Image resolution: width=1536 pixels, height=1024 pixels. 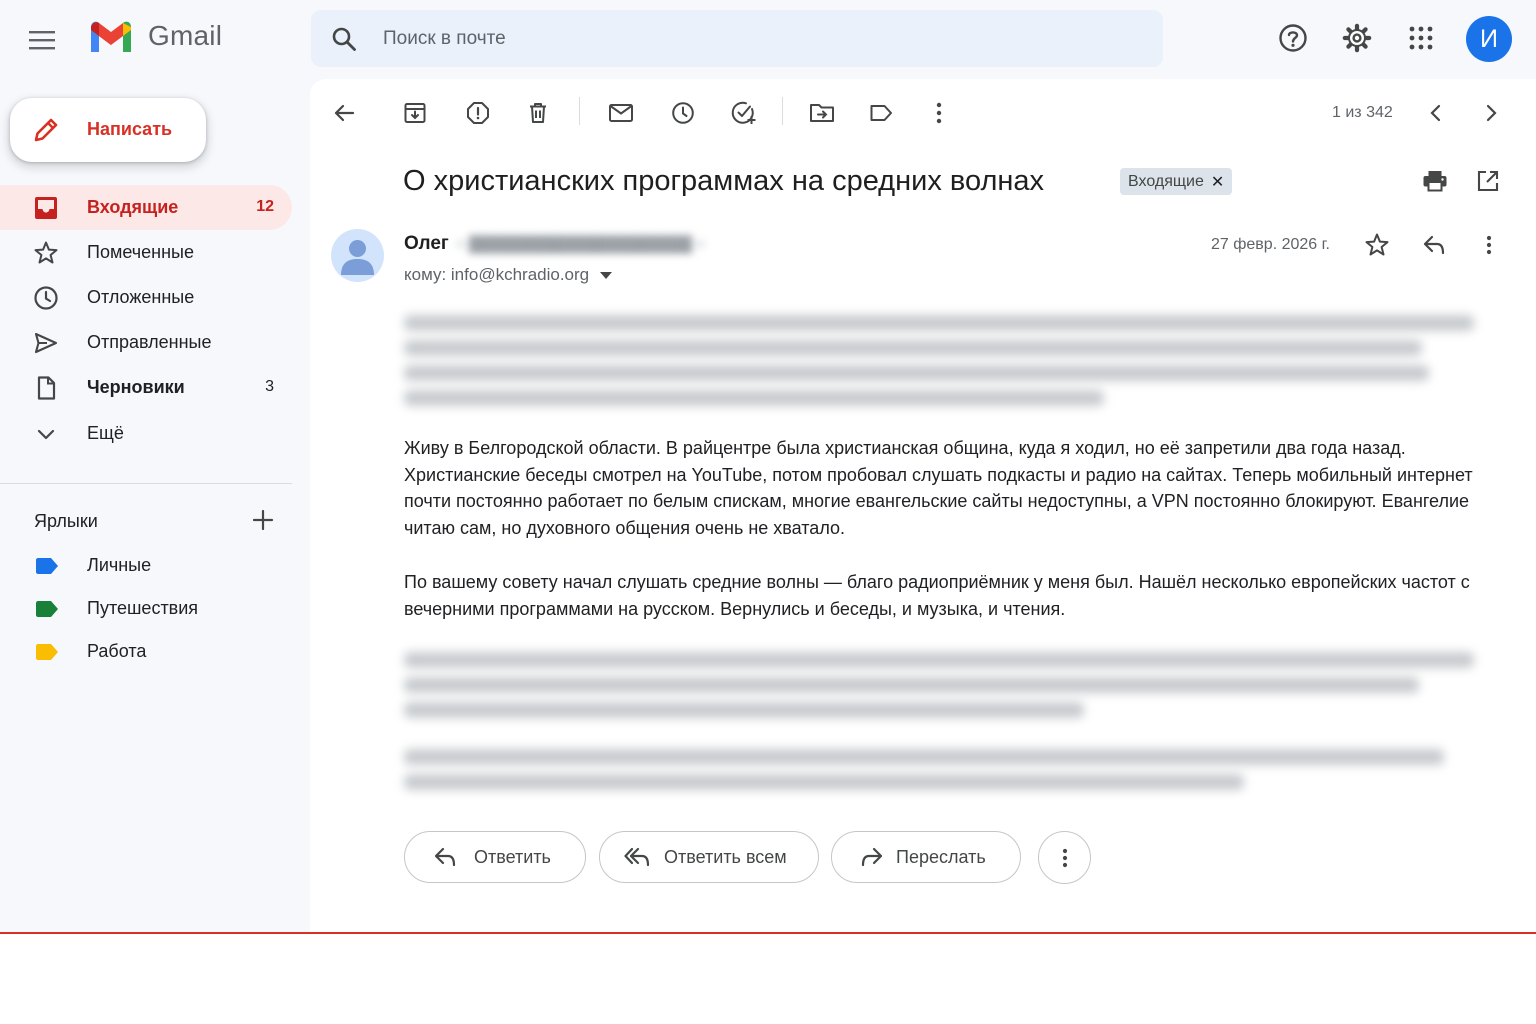 I want to click on gmail-wordmark: Gmail, so click(x=185, y=35).